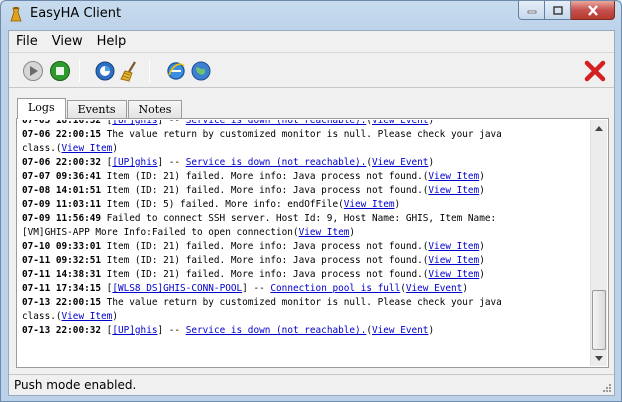  I want to click on status-text: Push mode enabled., so click(75, 385).